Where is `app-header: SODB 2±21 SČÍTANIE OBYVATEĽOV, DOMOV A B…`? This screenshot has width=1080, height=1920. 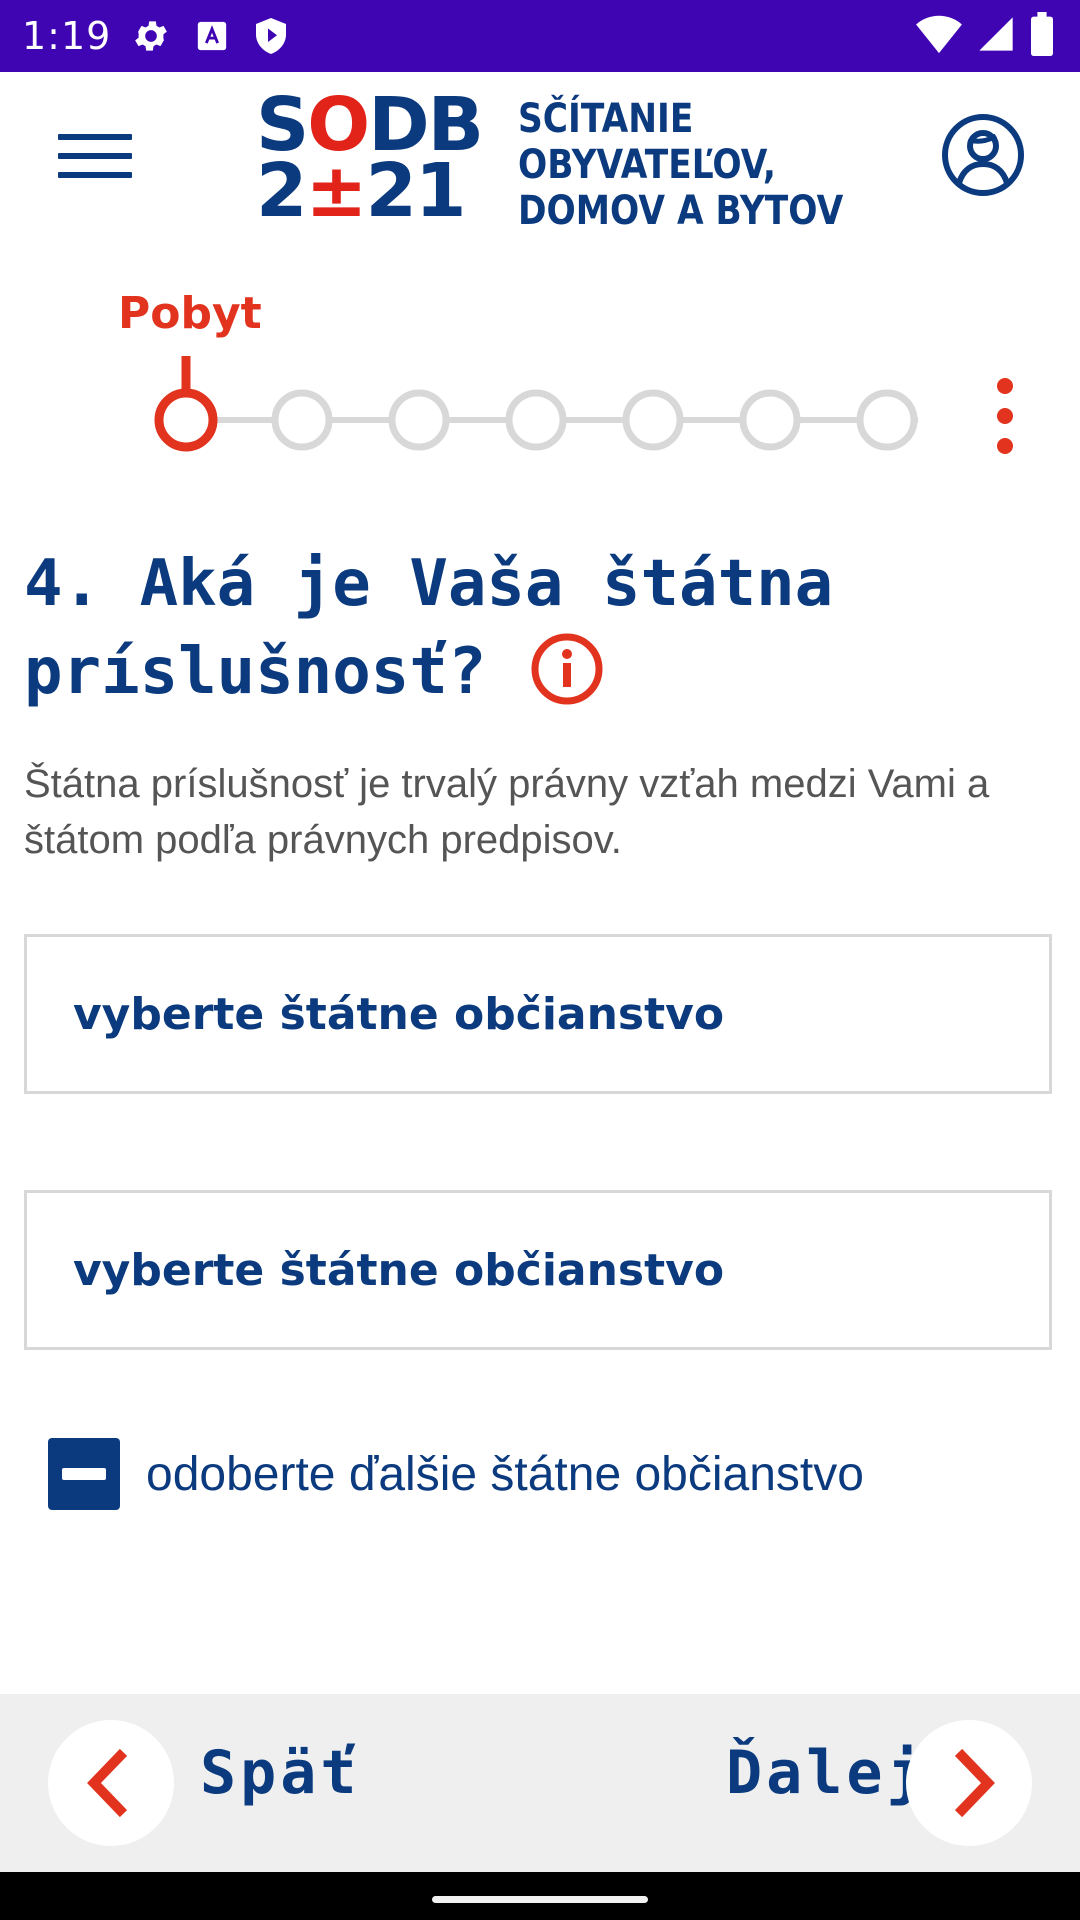 app-header: SODB 2±21 SČÍTANIE OBYVATEĽOV, DOMOV A B… is located at coordinates (540, 157).